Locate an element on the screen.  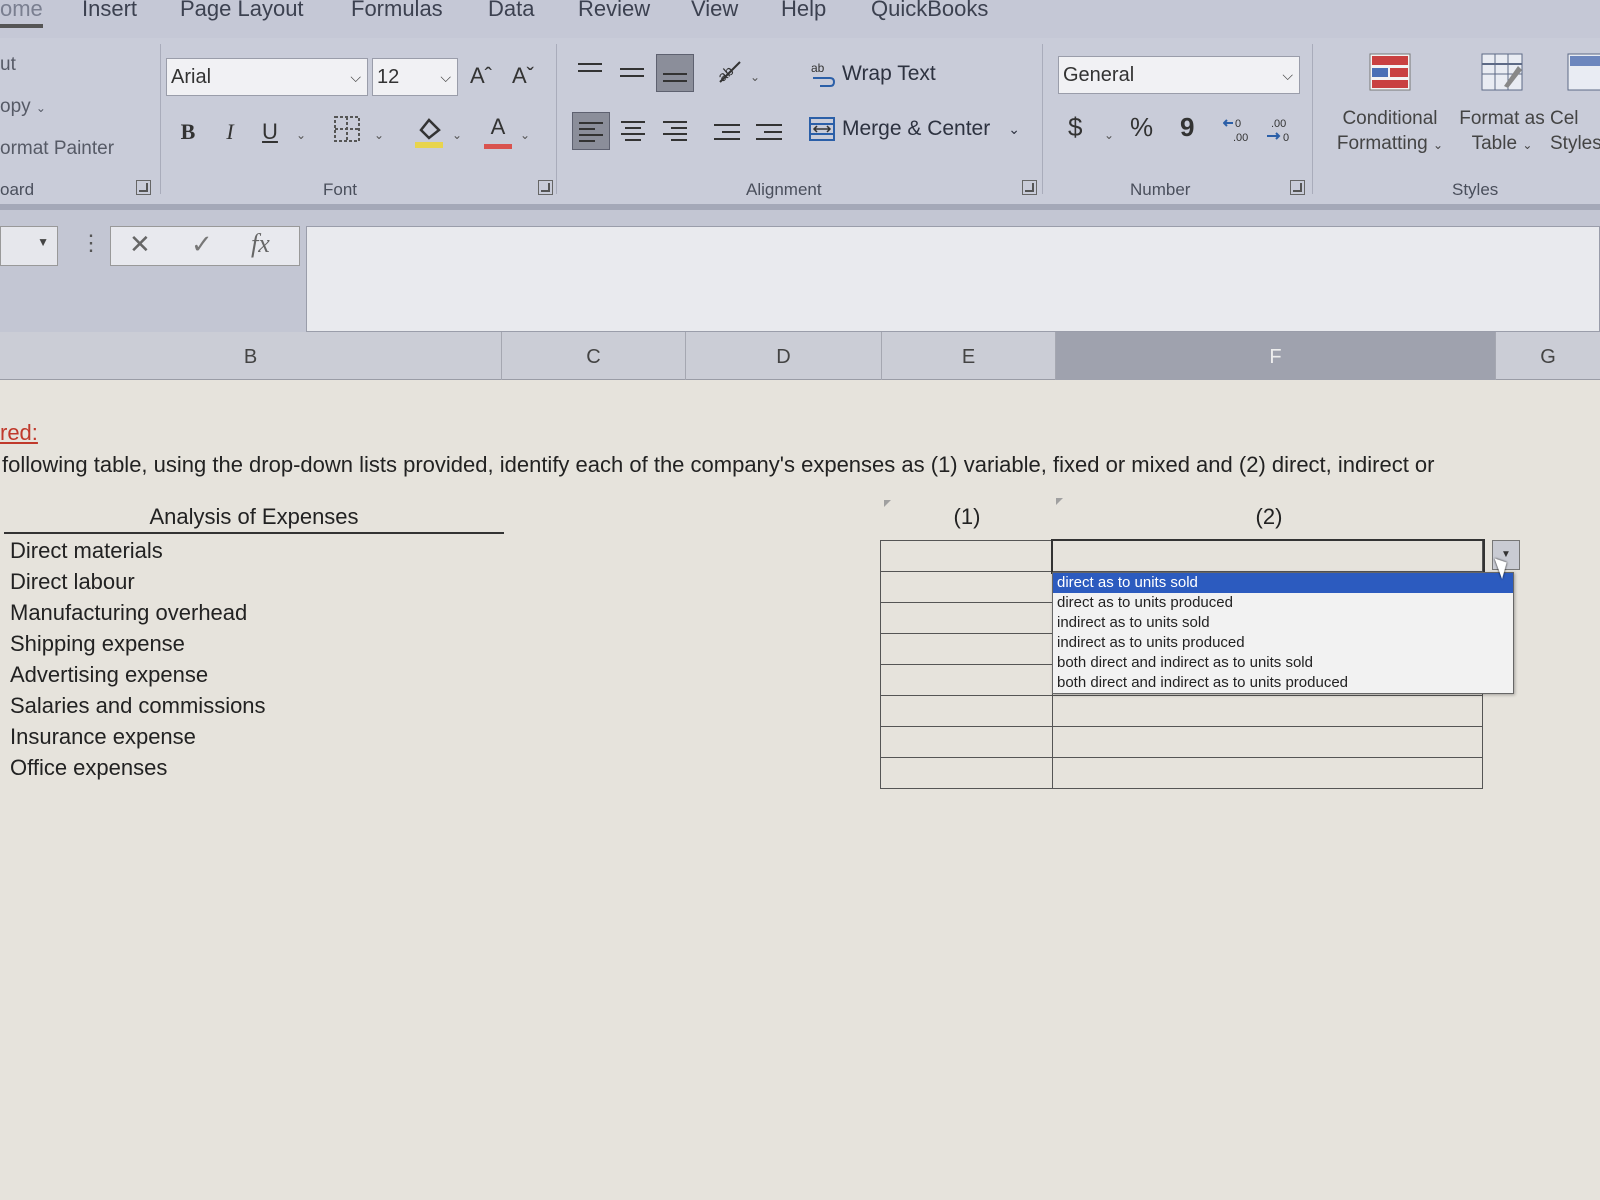
expense-item: Salaries and commissions is located at coordinates (138, 708).